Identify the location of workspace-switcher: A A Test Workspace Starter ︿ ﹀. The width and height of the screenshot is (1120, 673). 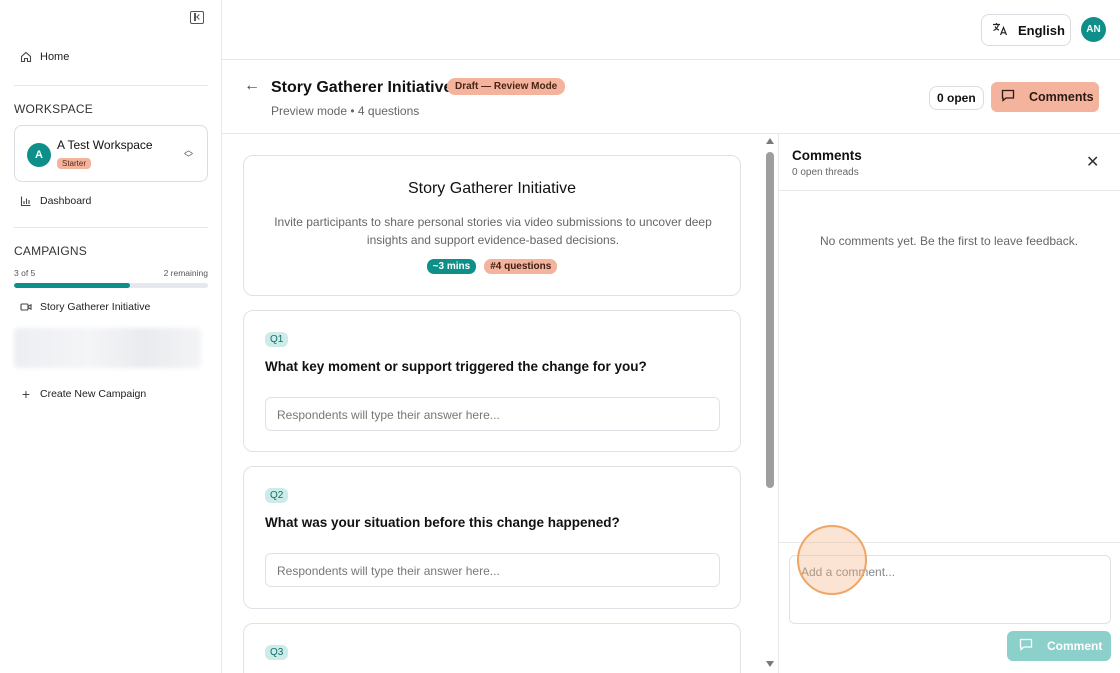
(111, 153).